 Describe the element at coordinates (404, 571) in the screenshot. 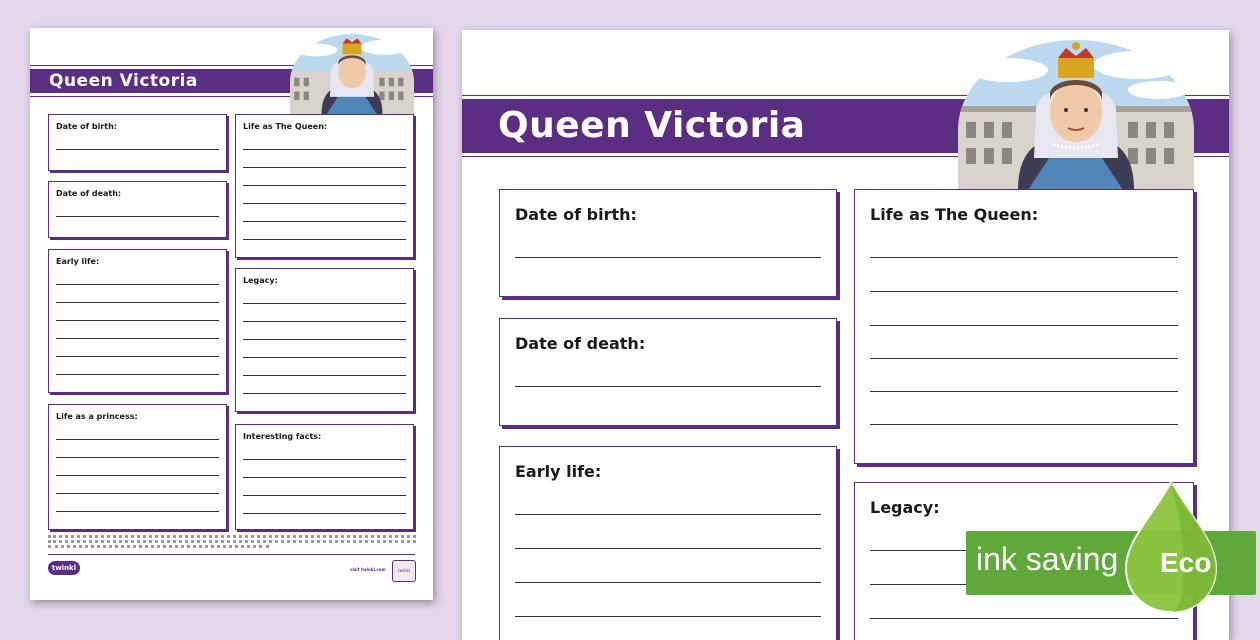

I see `twinkl-badge: twinkl` at that location.